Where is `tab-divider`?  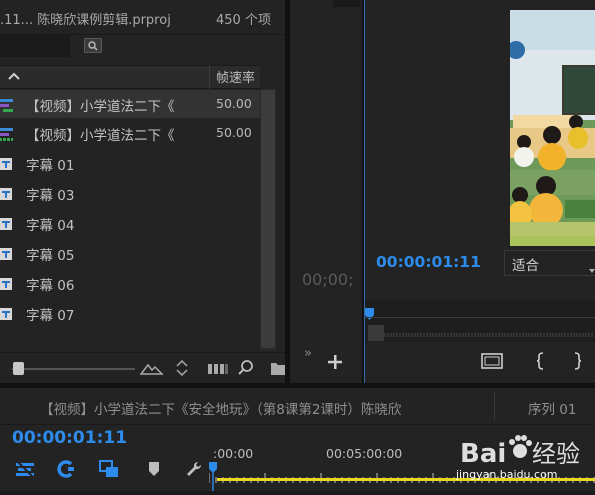 tab-divider is located at coordinates (494, 406).